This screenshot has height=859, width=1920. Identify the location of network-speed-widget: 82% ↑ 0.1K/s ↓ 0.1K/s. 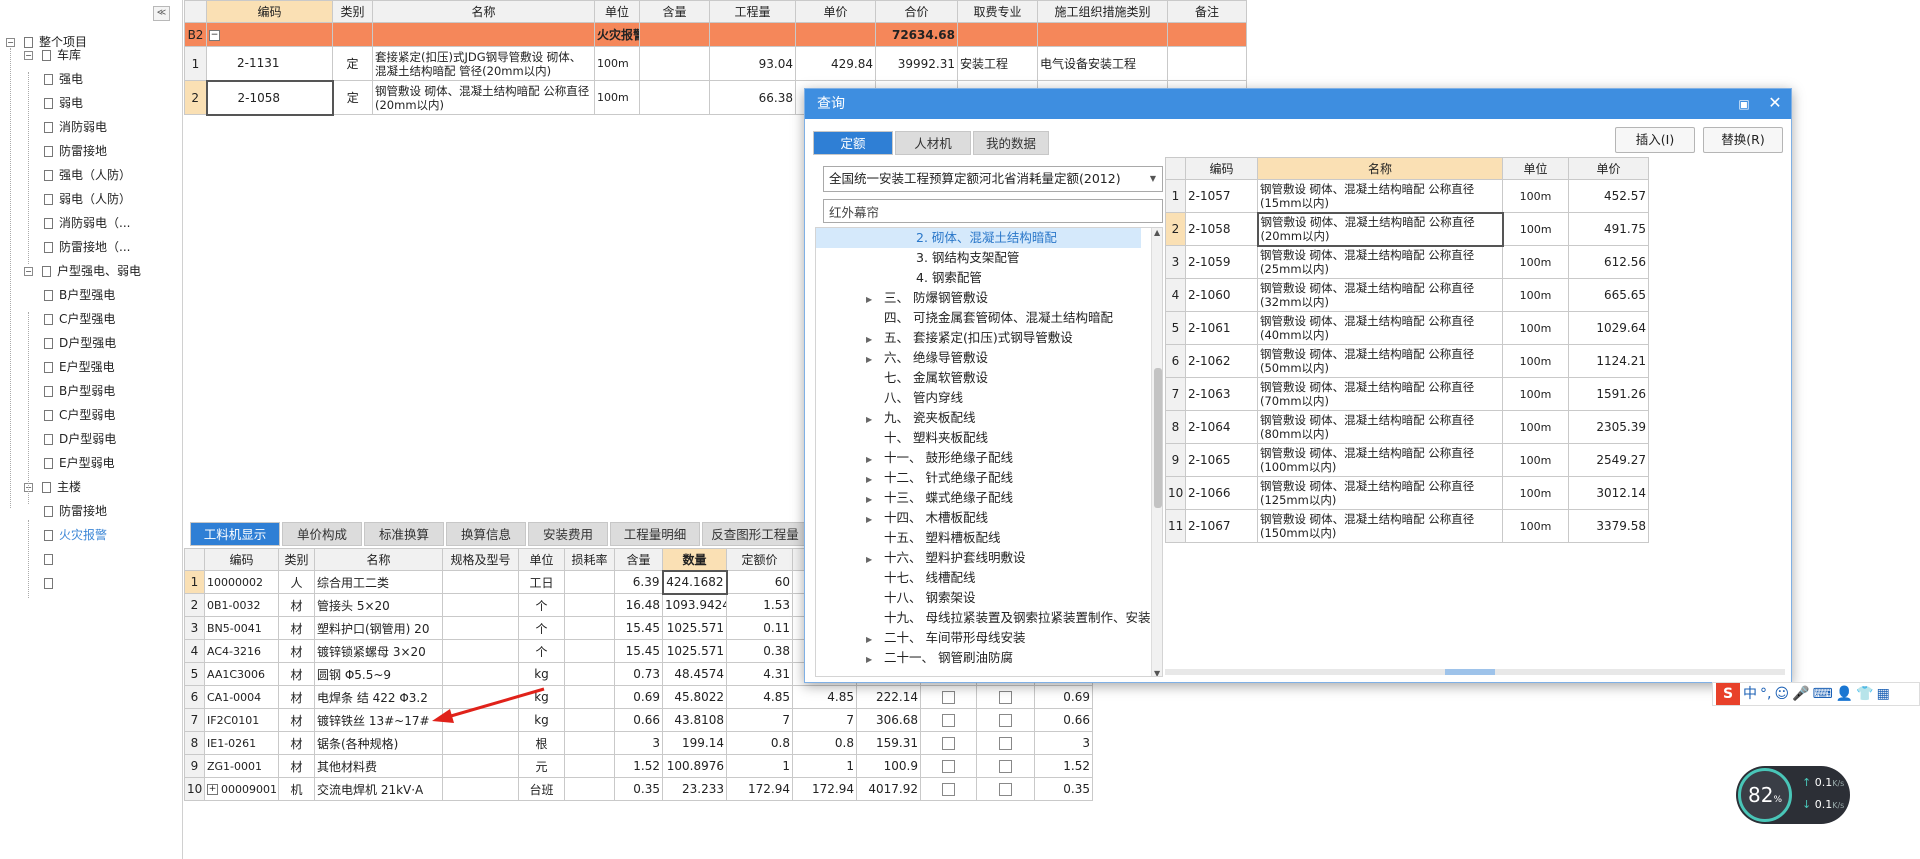
(1793, 795).